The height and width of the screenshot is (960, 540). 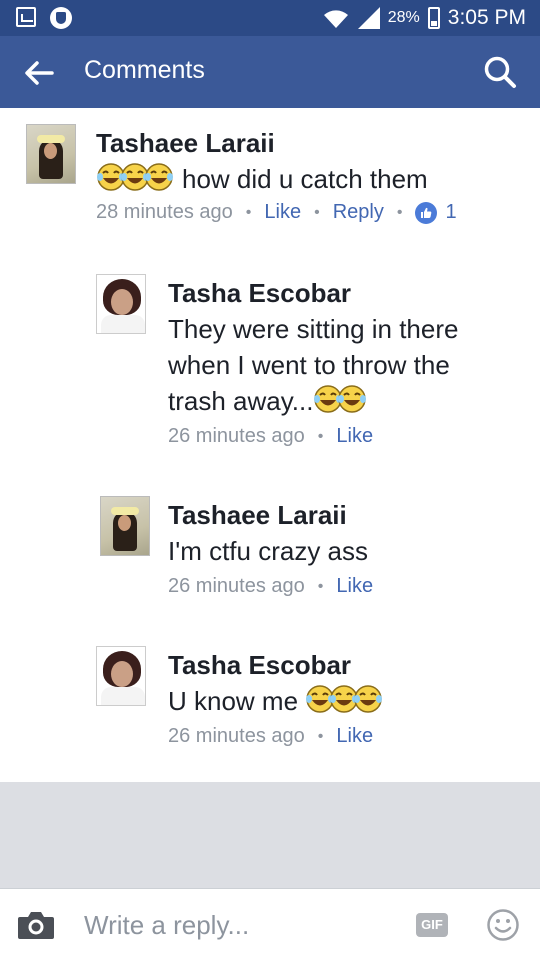 What do you see at coordinates (403, 17) in the screenshot?
I see `battery-percent: 28%` at bounding box center [403, 17].